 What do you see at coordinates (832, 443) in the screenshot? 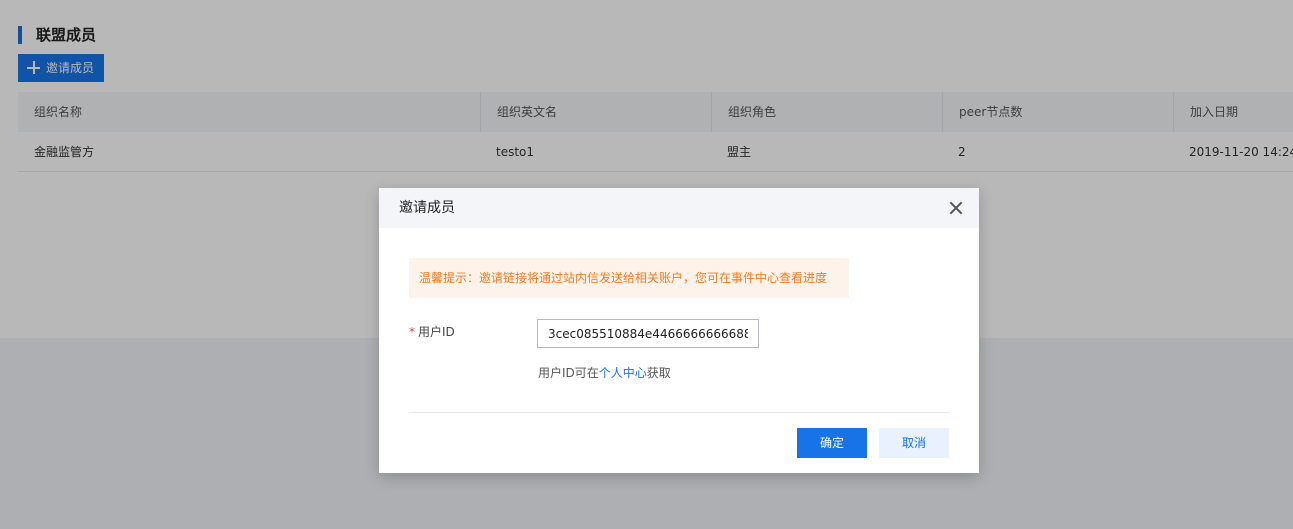
I see `confirm-button: 确定` at bounding box center [832, 443].